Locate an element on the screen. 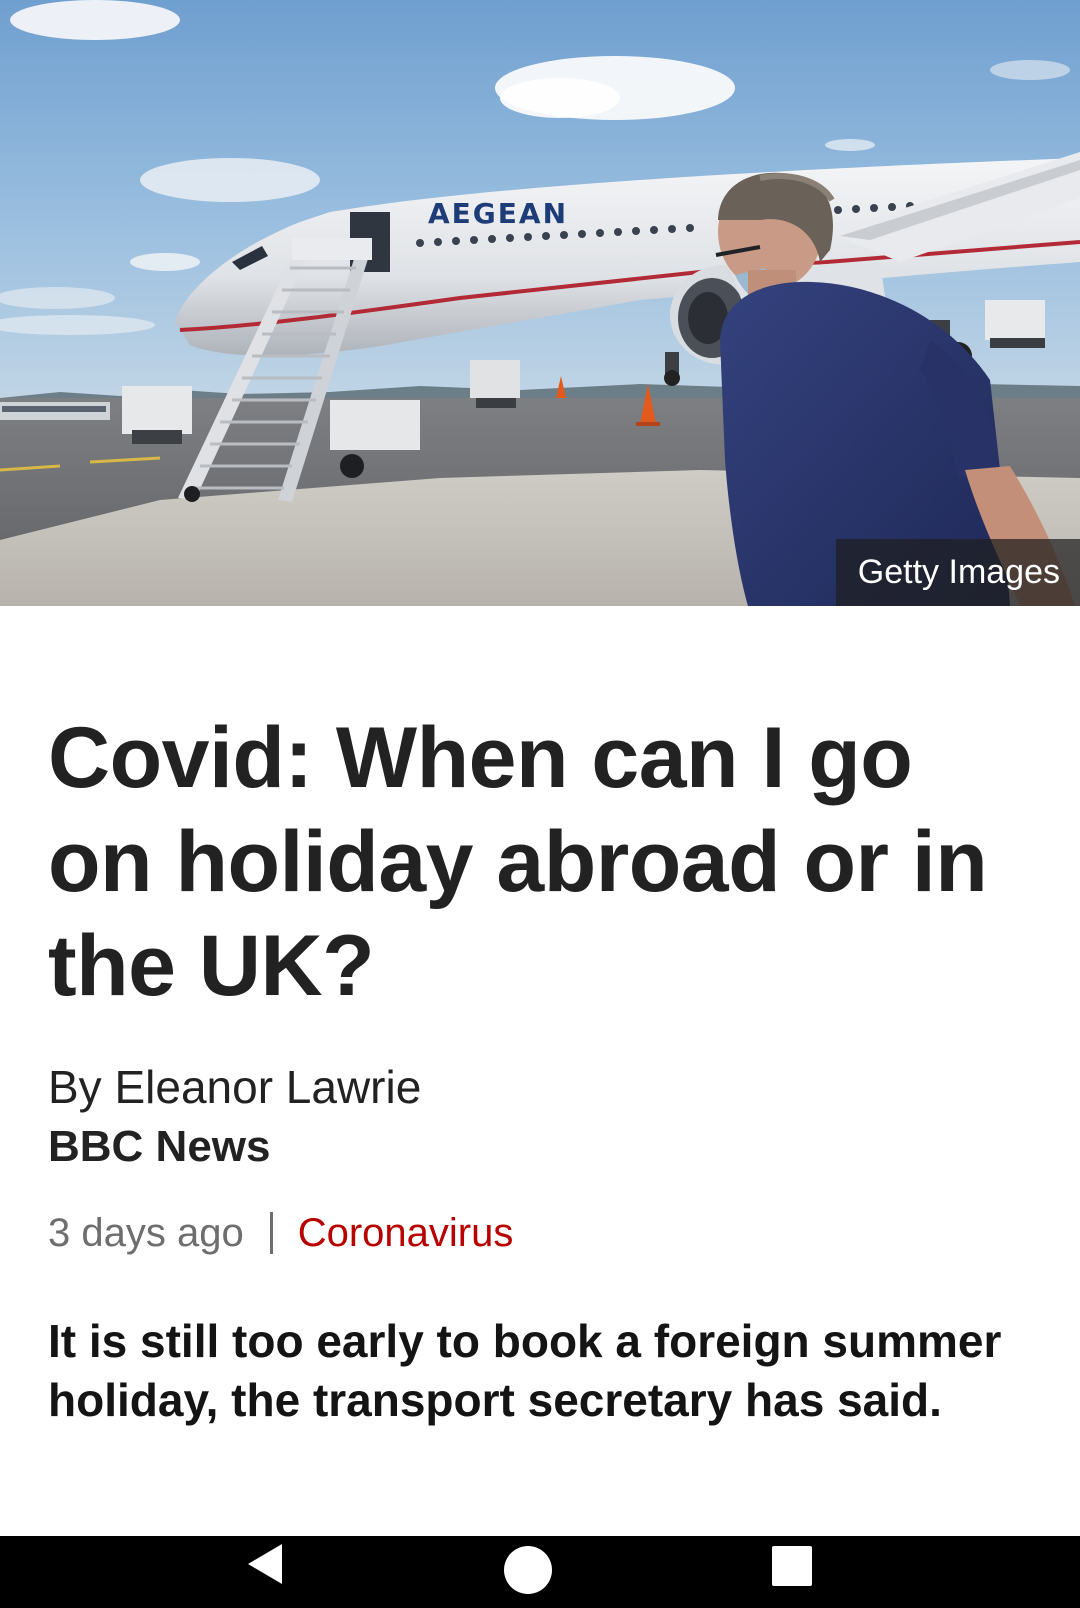 The height and width of the screenshot is (1608, 1080). system-navigation-bar is located at coordinates (540, 1572).